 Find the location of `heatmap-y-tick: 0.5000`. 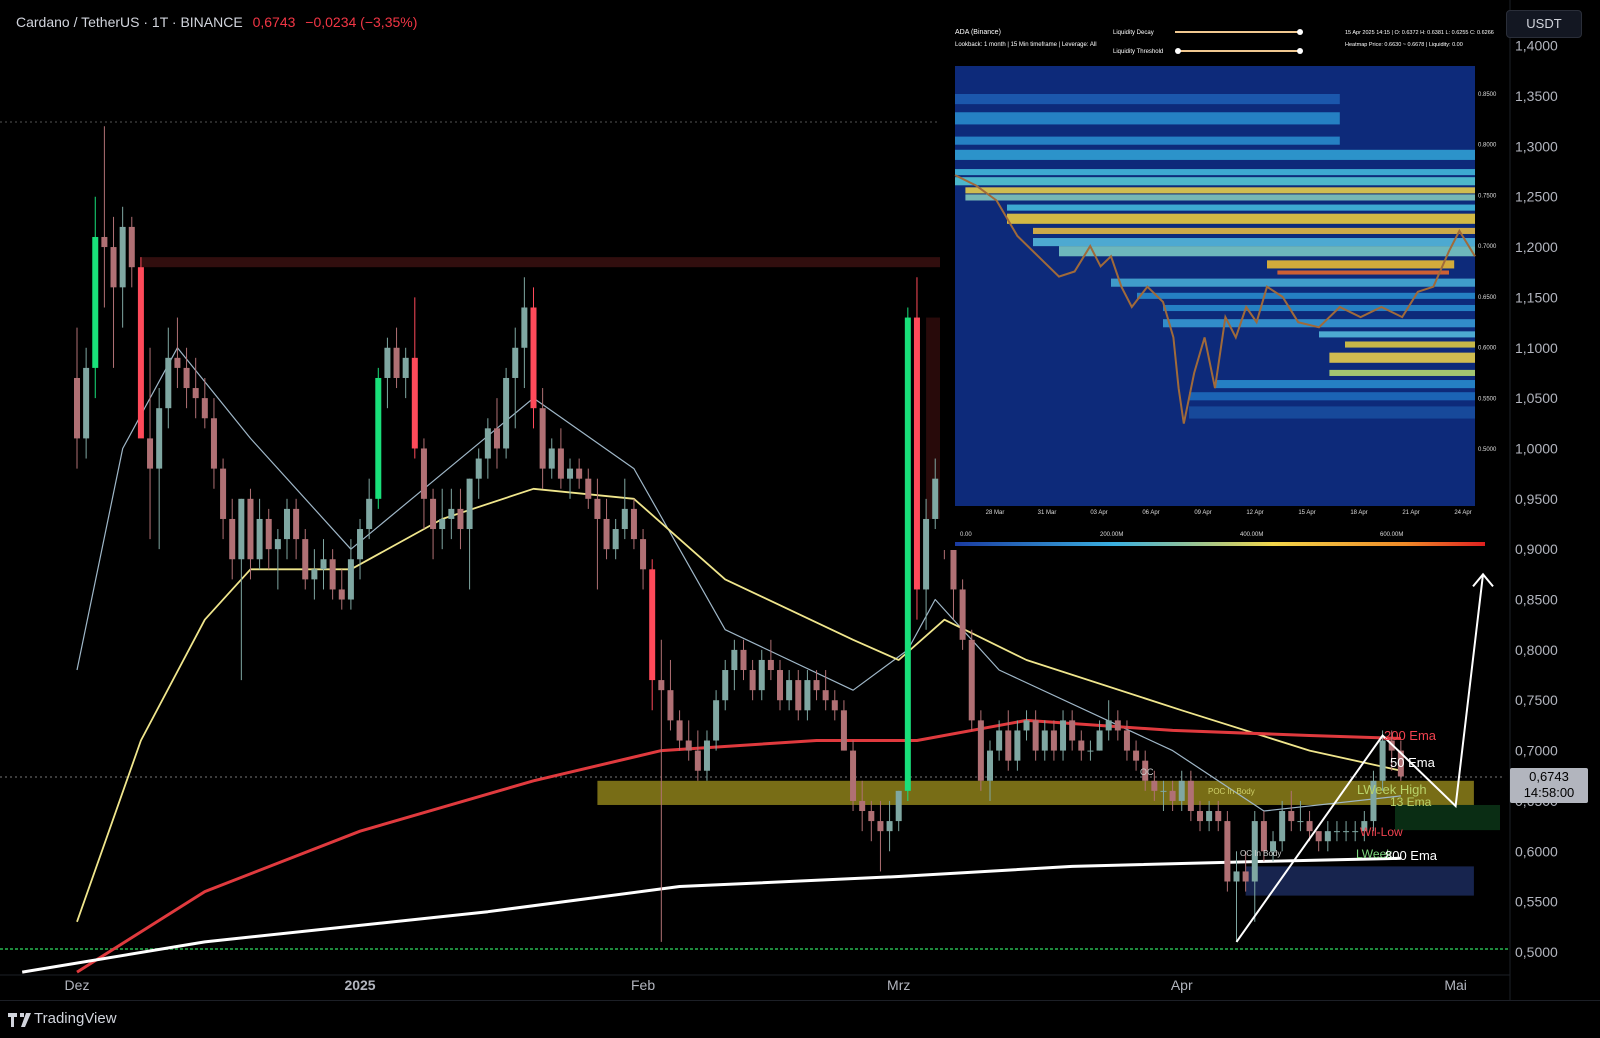

heatmap-y-tick: 0.5000 is located at coordinates (1487, 450).